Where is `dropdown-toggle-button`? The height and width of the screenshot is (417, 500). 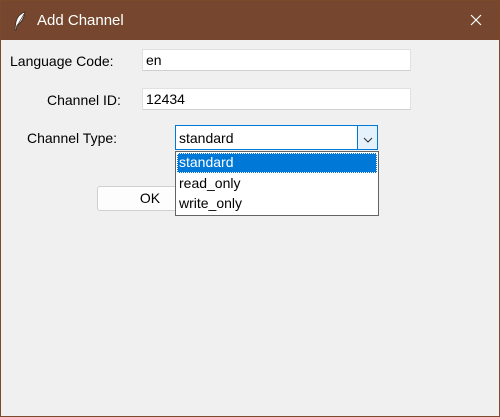
dropdown-toggle-button is located at coordinates (367, 137).